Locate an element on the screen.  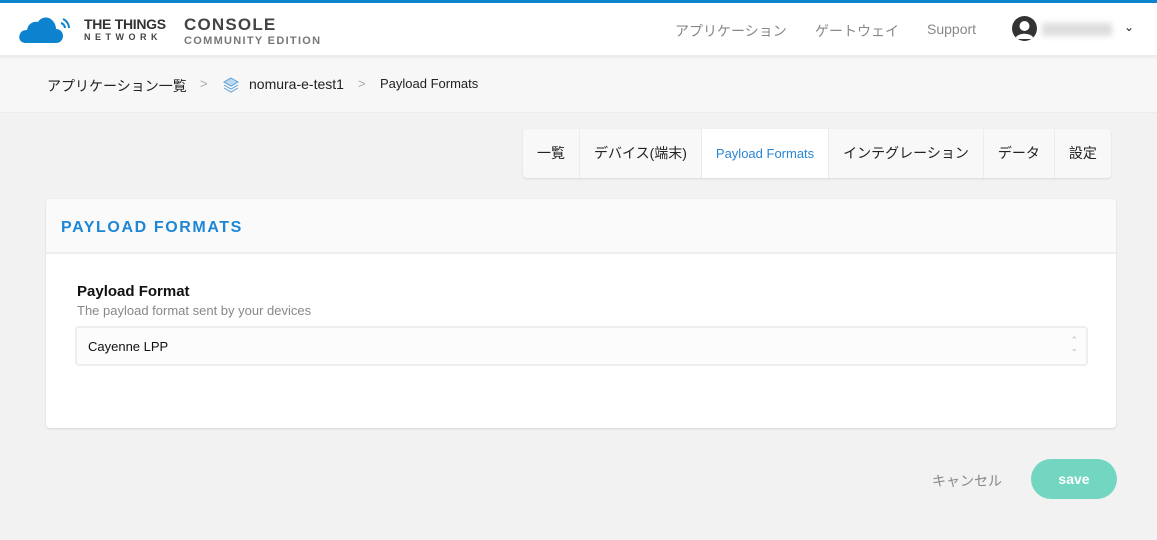
tab-settings: 設定 is located at coordinates (1083, 153).